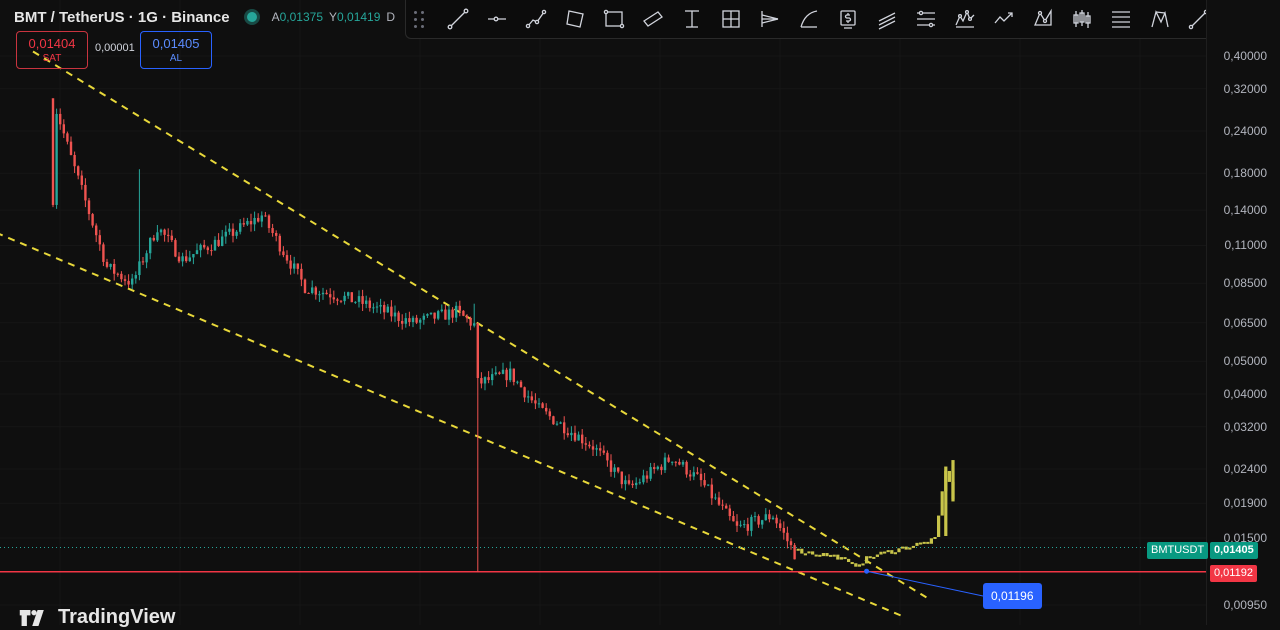  Describe the element at coordinates (496, 19) in the screenshot. I see `horizontal-ray-icon` at that location.